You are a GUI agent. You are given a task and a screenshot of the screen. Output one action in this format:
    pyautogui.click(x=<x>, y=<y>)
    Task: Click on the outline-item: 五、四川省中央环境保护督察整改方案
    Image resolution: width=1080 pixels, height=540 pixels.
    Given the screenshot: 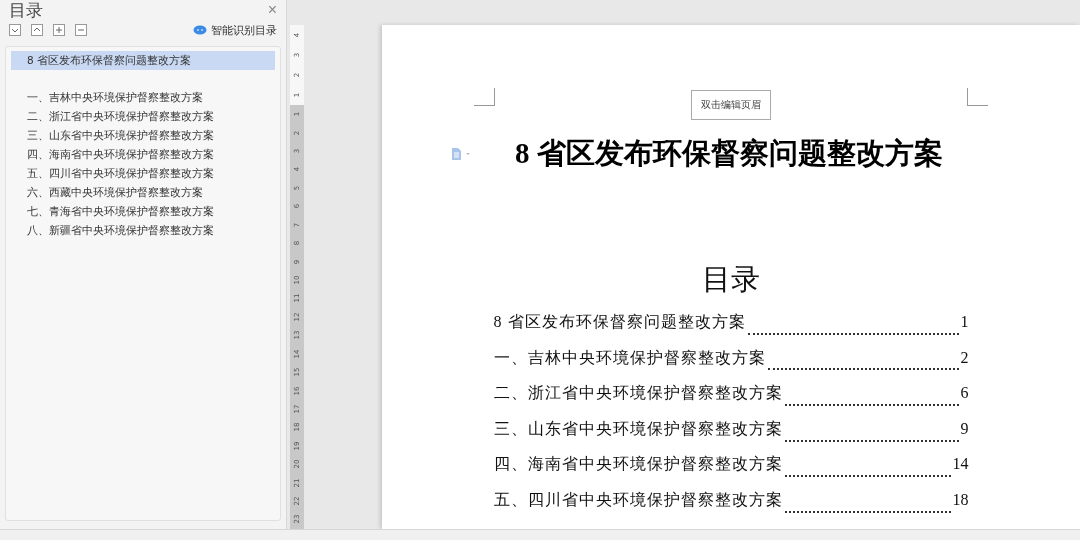 What is the action you would take?
    pyautogui.click(x=143, y=173)
    